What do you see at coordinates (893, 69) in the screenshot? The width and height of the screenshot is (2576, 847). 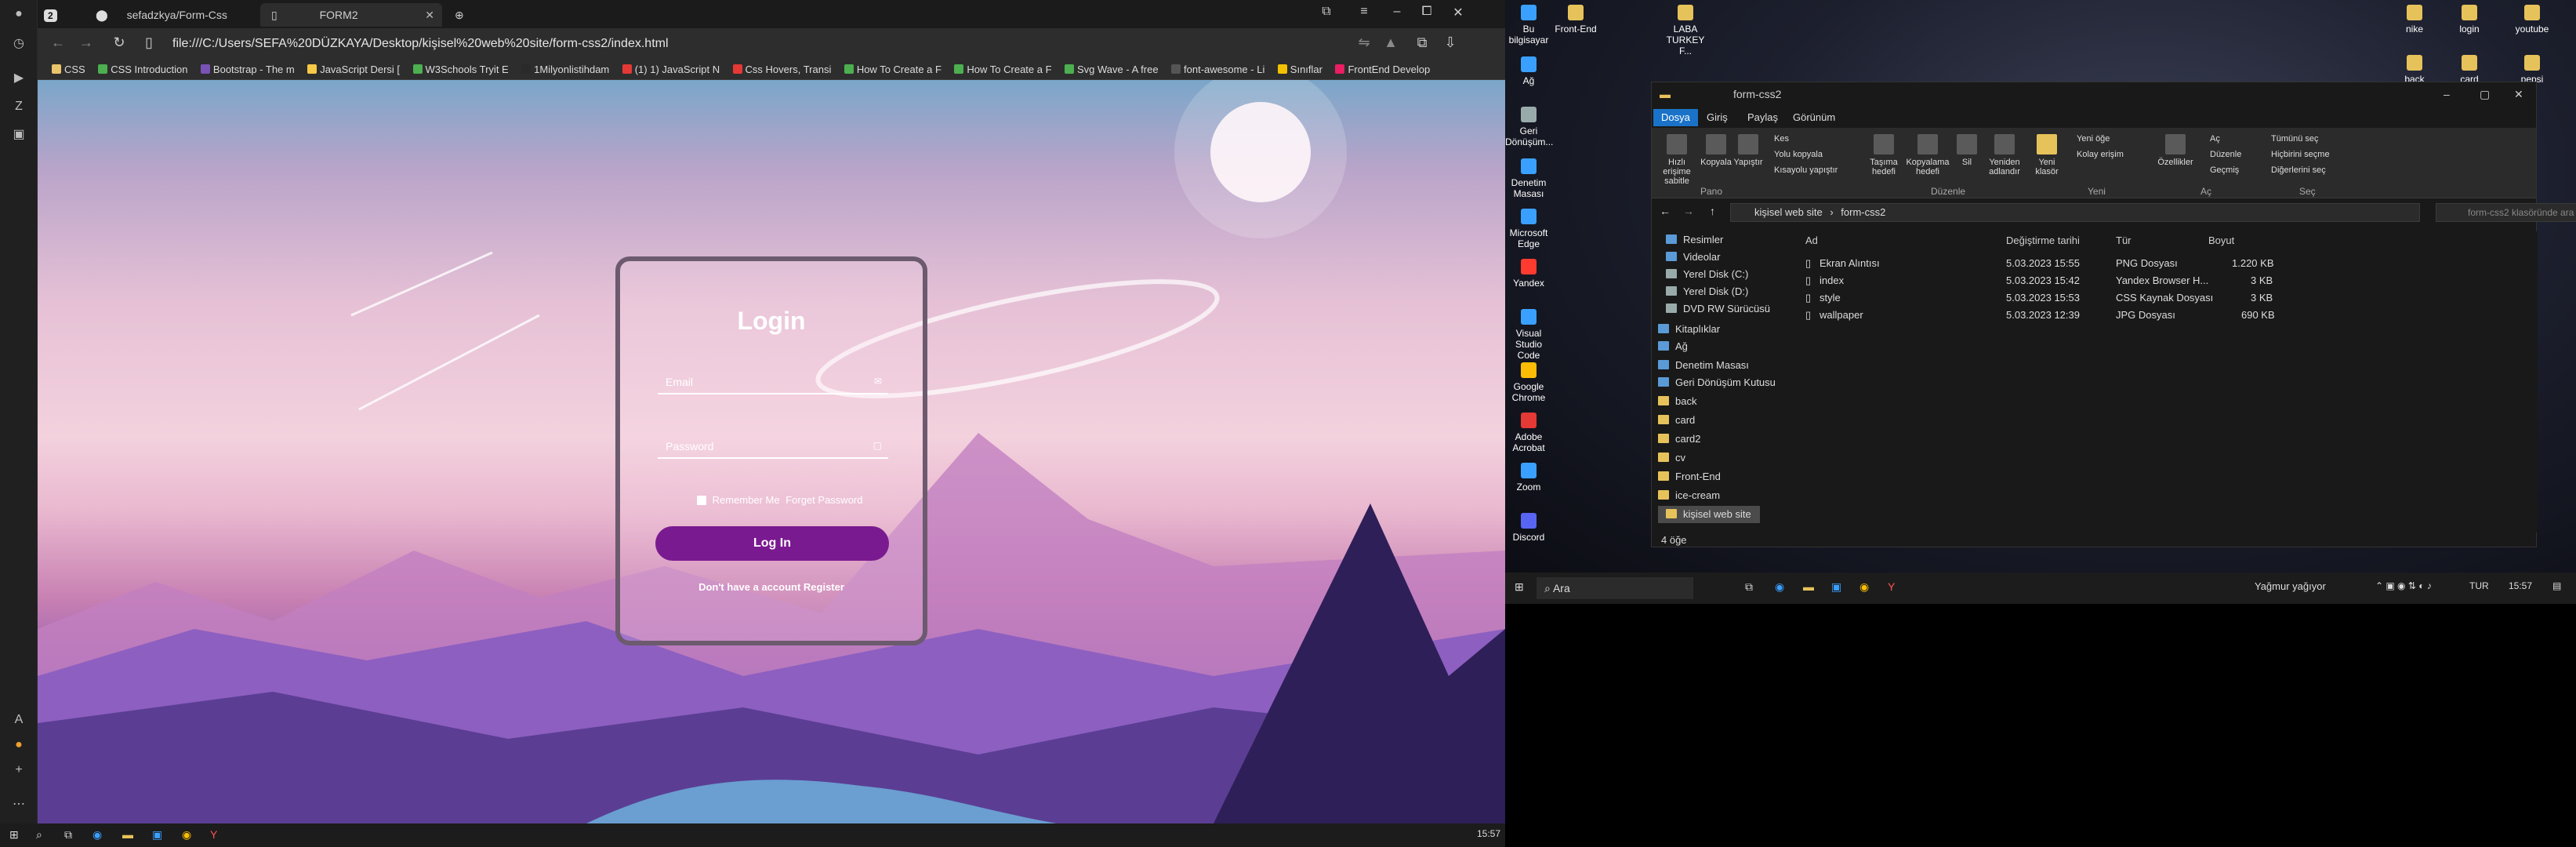 I see `bookmark-item: How To Create a F` at bounding box center [893, 69].